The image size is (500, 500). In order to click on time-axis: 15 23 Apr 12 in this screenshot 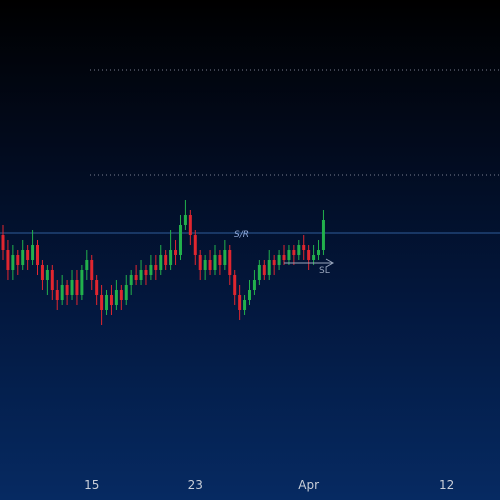, I will do `click(269, 485)`.